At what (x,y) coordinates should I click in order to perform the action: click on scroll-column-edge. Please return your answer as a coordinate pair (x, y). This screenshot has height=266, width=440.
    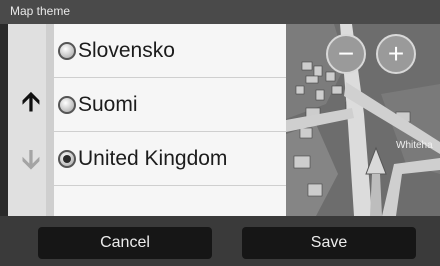
    Looking at the image, I should click on (50, 120).